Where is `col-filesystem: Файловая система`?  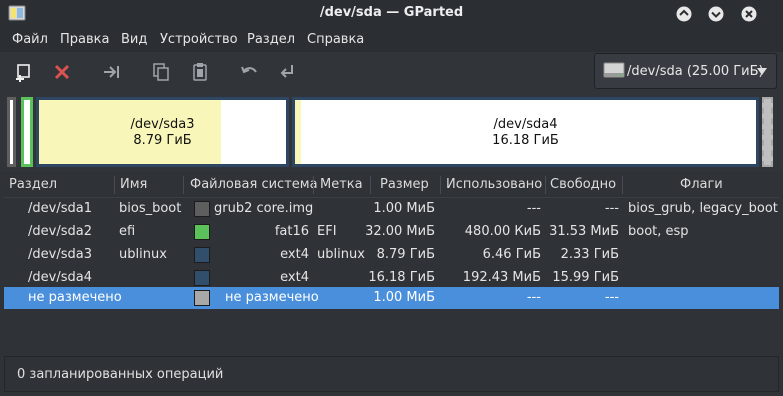 col-filesystem: Файловая система is located at coordinates (254, 184).